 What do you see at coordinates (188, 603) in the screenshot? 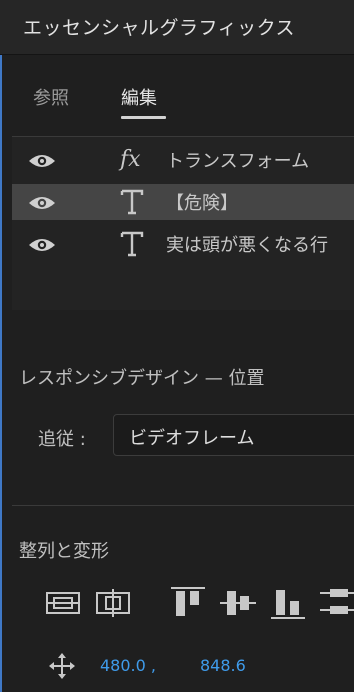
I see `align-top-icon` at bounding box center [188, 603].